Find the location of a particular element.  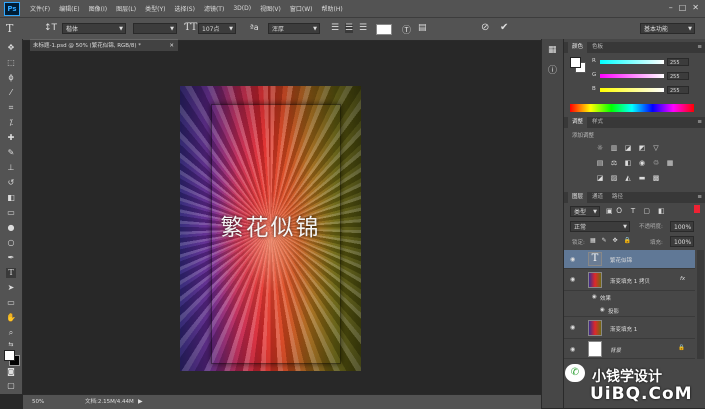

commit-check-icon: ✔ is located at coordinates (504, 27).